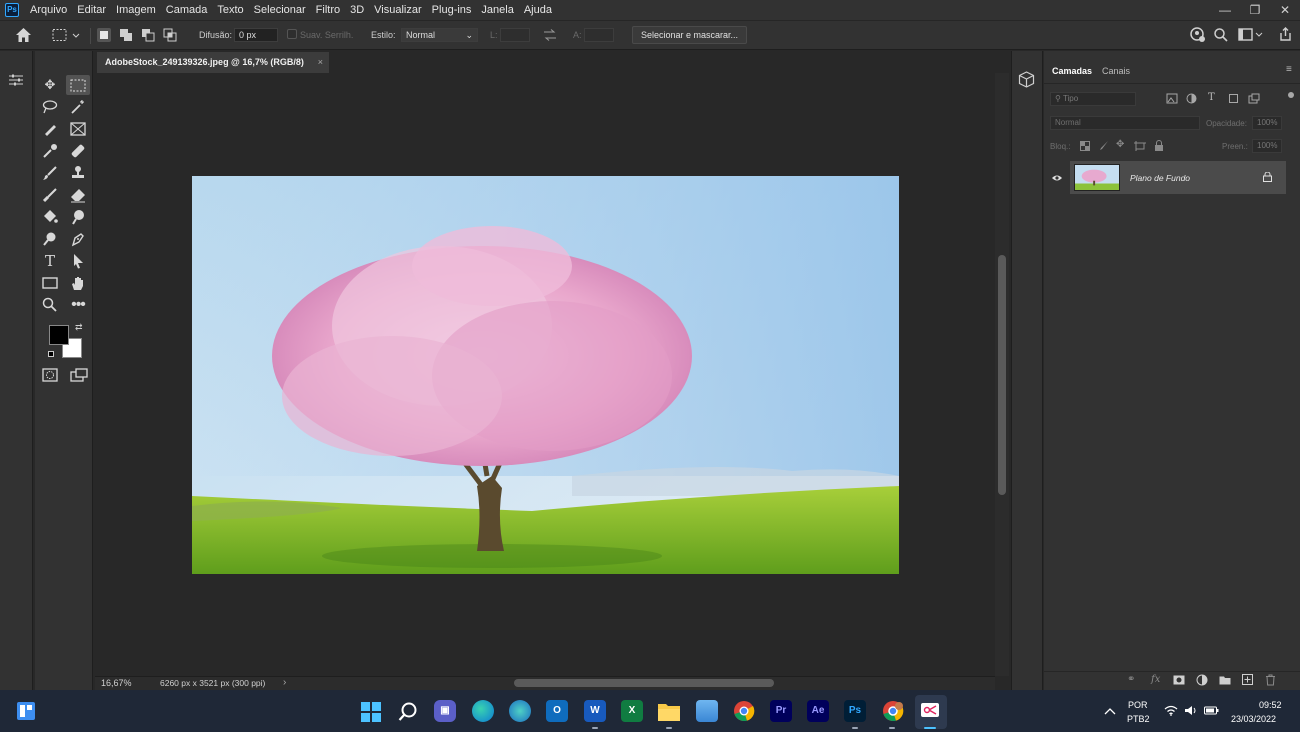 The height and width of the screenshot is (732, 1300). I want to click on premiere-pro-icon: Pr, so click(781, 711).